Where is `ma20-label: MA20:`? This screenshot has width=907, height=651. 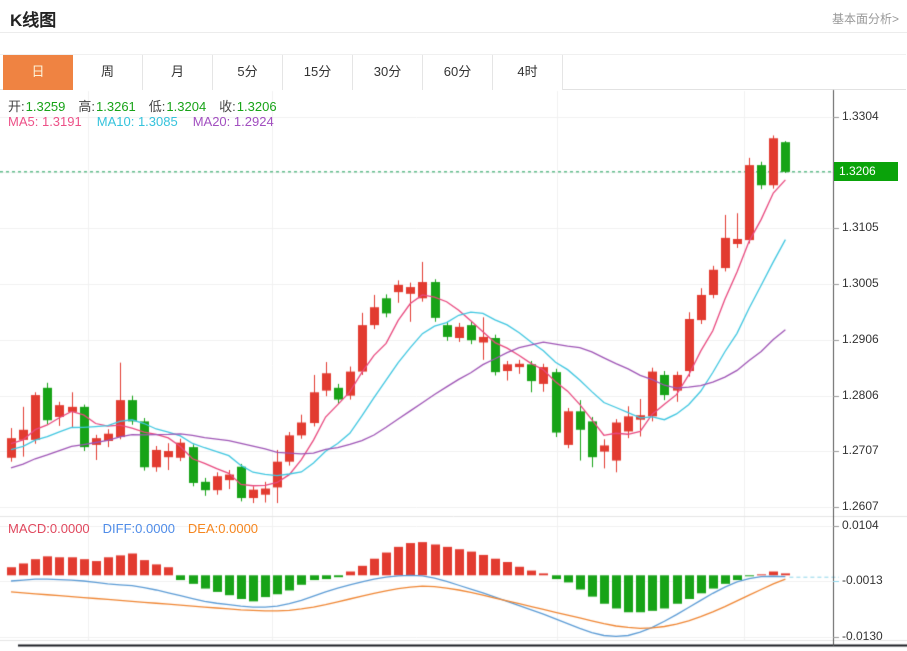 ma20-label: MA20: is located at coordinates (211, 121).